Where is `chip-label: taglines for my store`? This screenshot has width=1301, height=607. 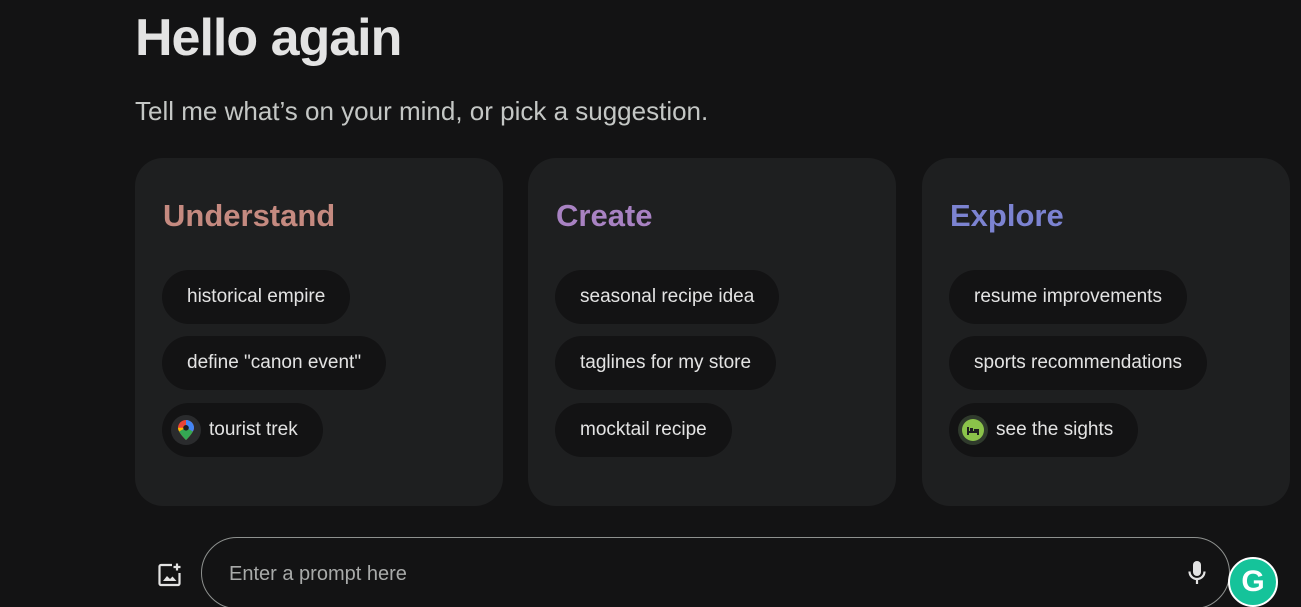
chip-label: taglines for my store is located at coordinates (666, 362).